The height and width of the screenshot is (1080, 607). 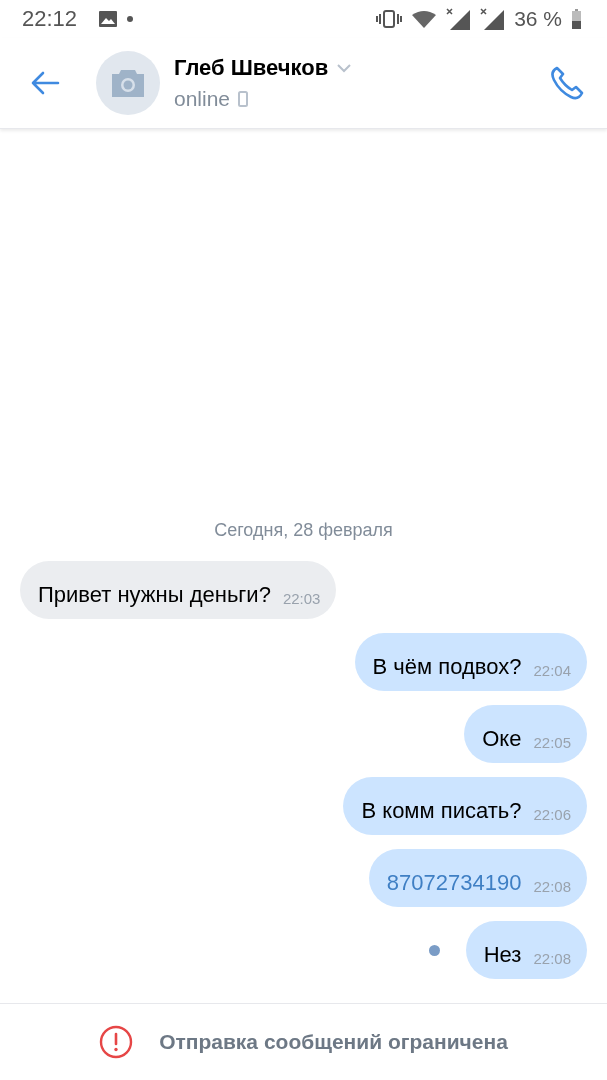 I want to click on call-icon, so click(x=567, y=83).